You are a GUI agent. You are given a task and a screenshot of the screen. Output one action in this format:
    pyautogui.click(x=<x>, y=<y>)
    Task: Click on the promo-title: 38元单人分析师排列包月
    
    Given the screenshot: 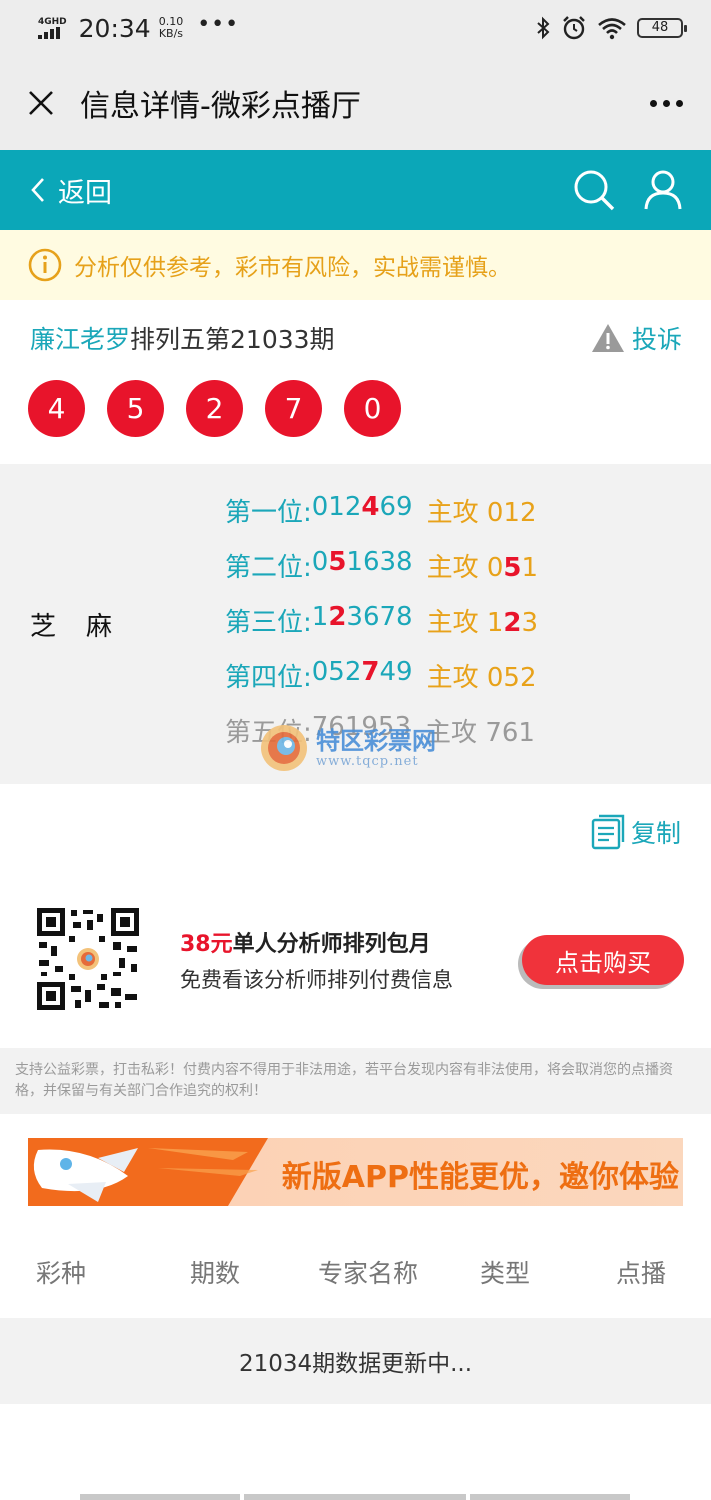 What is the action you would take?
    pyautogui.click(x=305, y=942)
    